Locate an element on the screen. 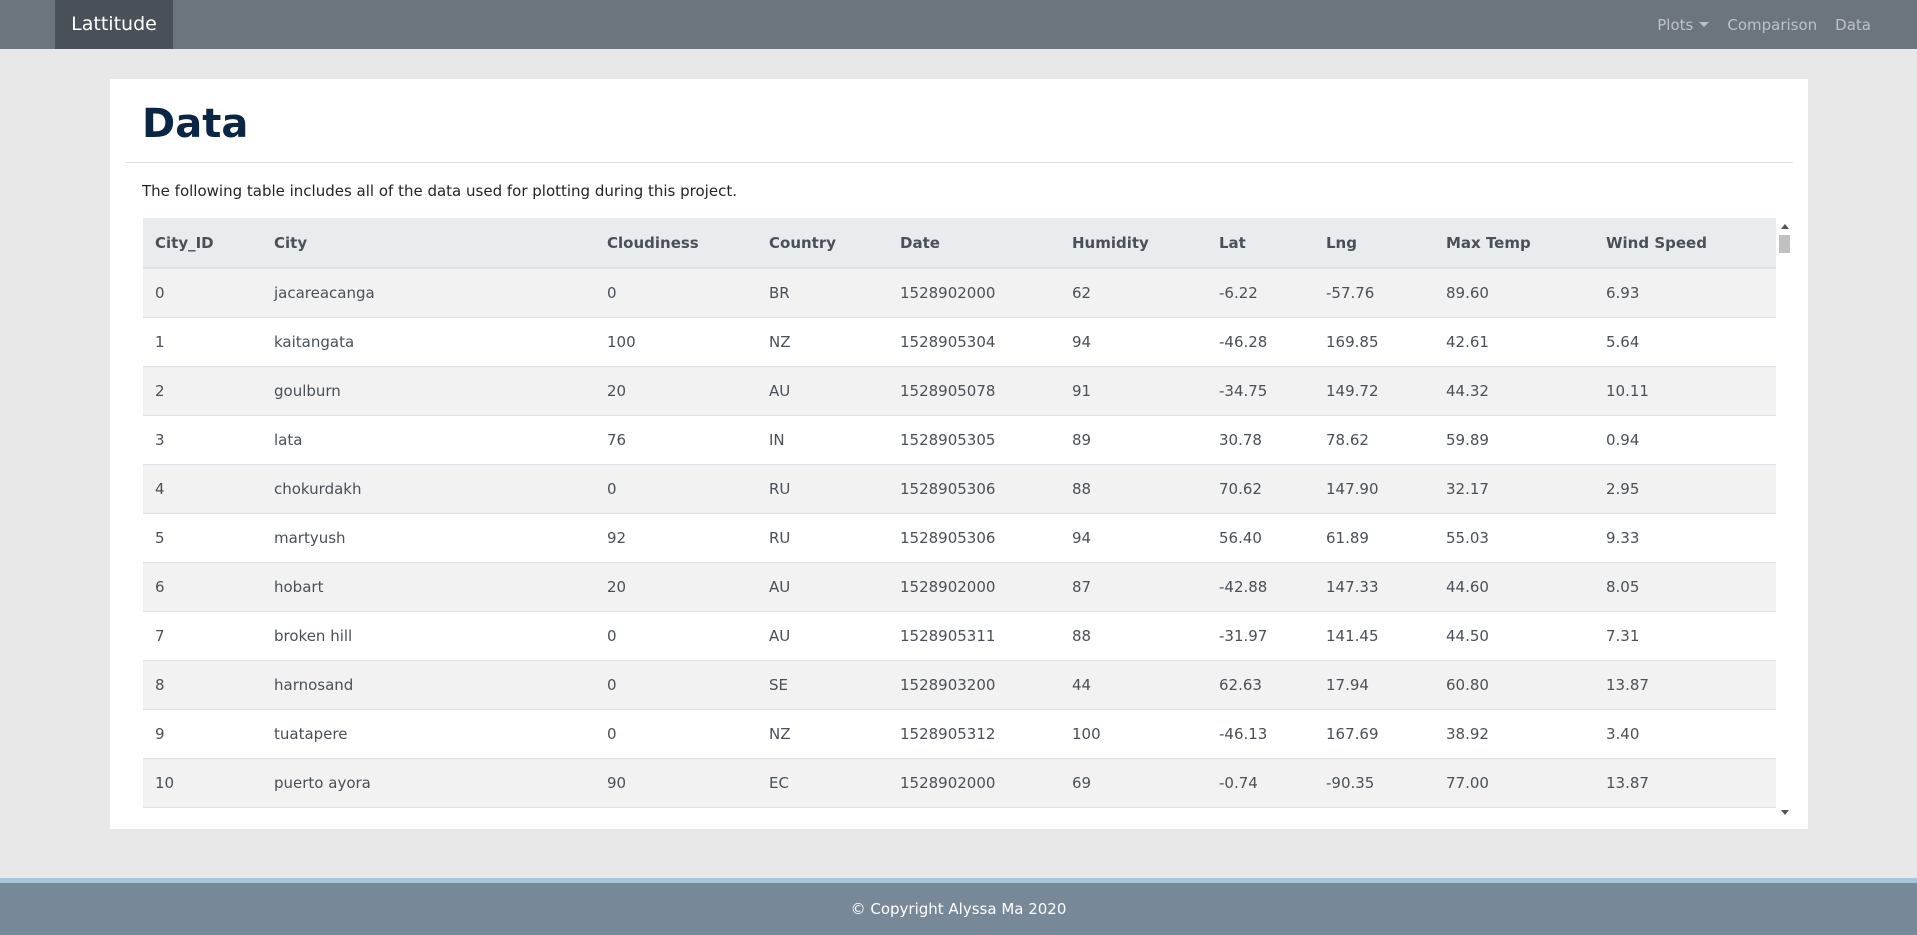 The width and height of the screenshot is (1917, 935). table-cell: 4 is located at coordinates (160, 488).